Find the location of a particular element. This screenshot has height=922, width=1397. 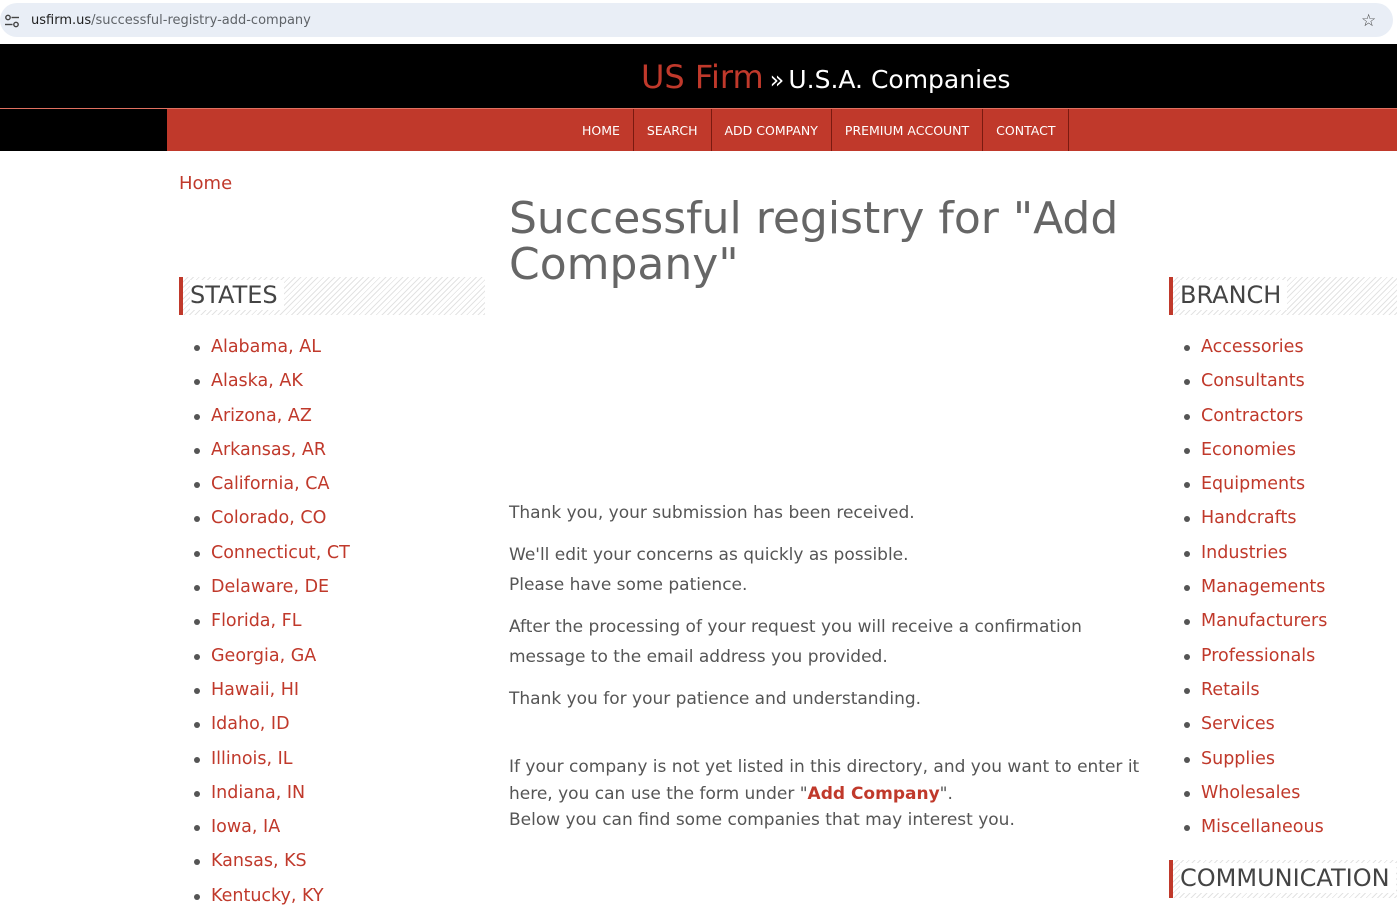

list-item: Consultants is located at coordinates (1255, 381).